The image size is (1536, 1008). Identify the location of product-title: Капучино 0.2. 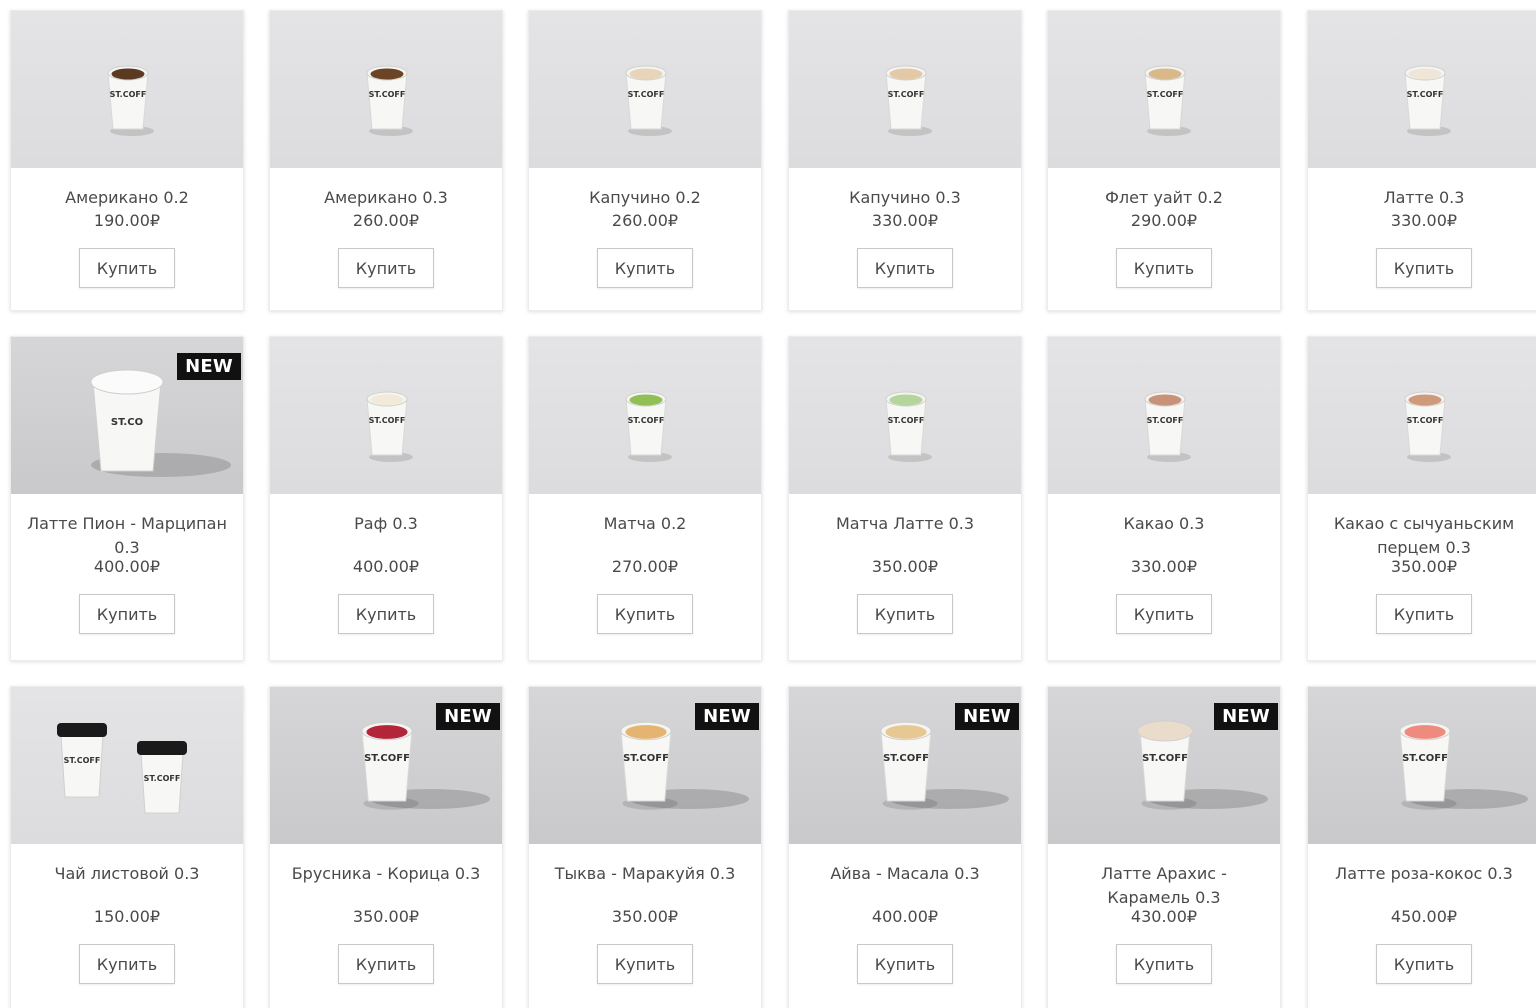
(645, 192).